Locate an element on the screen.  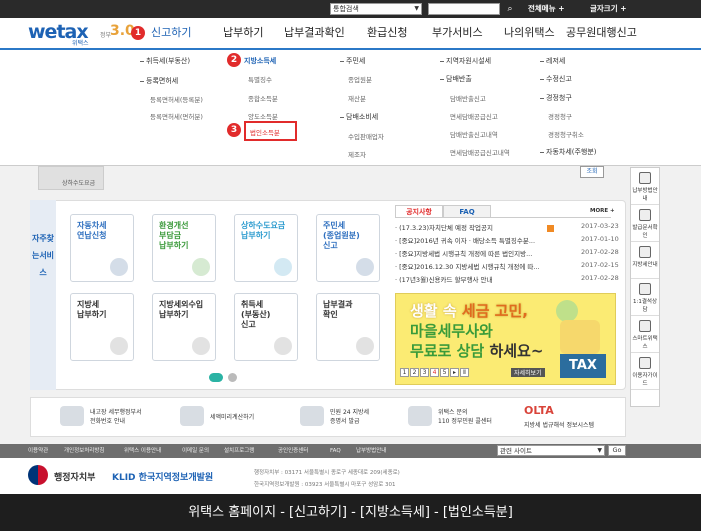
banner-detail-button: 자세히보기 is located at coordinates (528, 372).